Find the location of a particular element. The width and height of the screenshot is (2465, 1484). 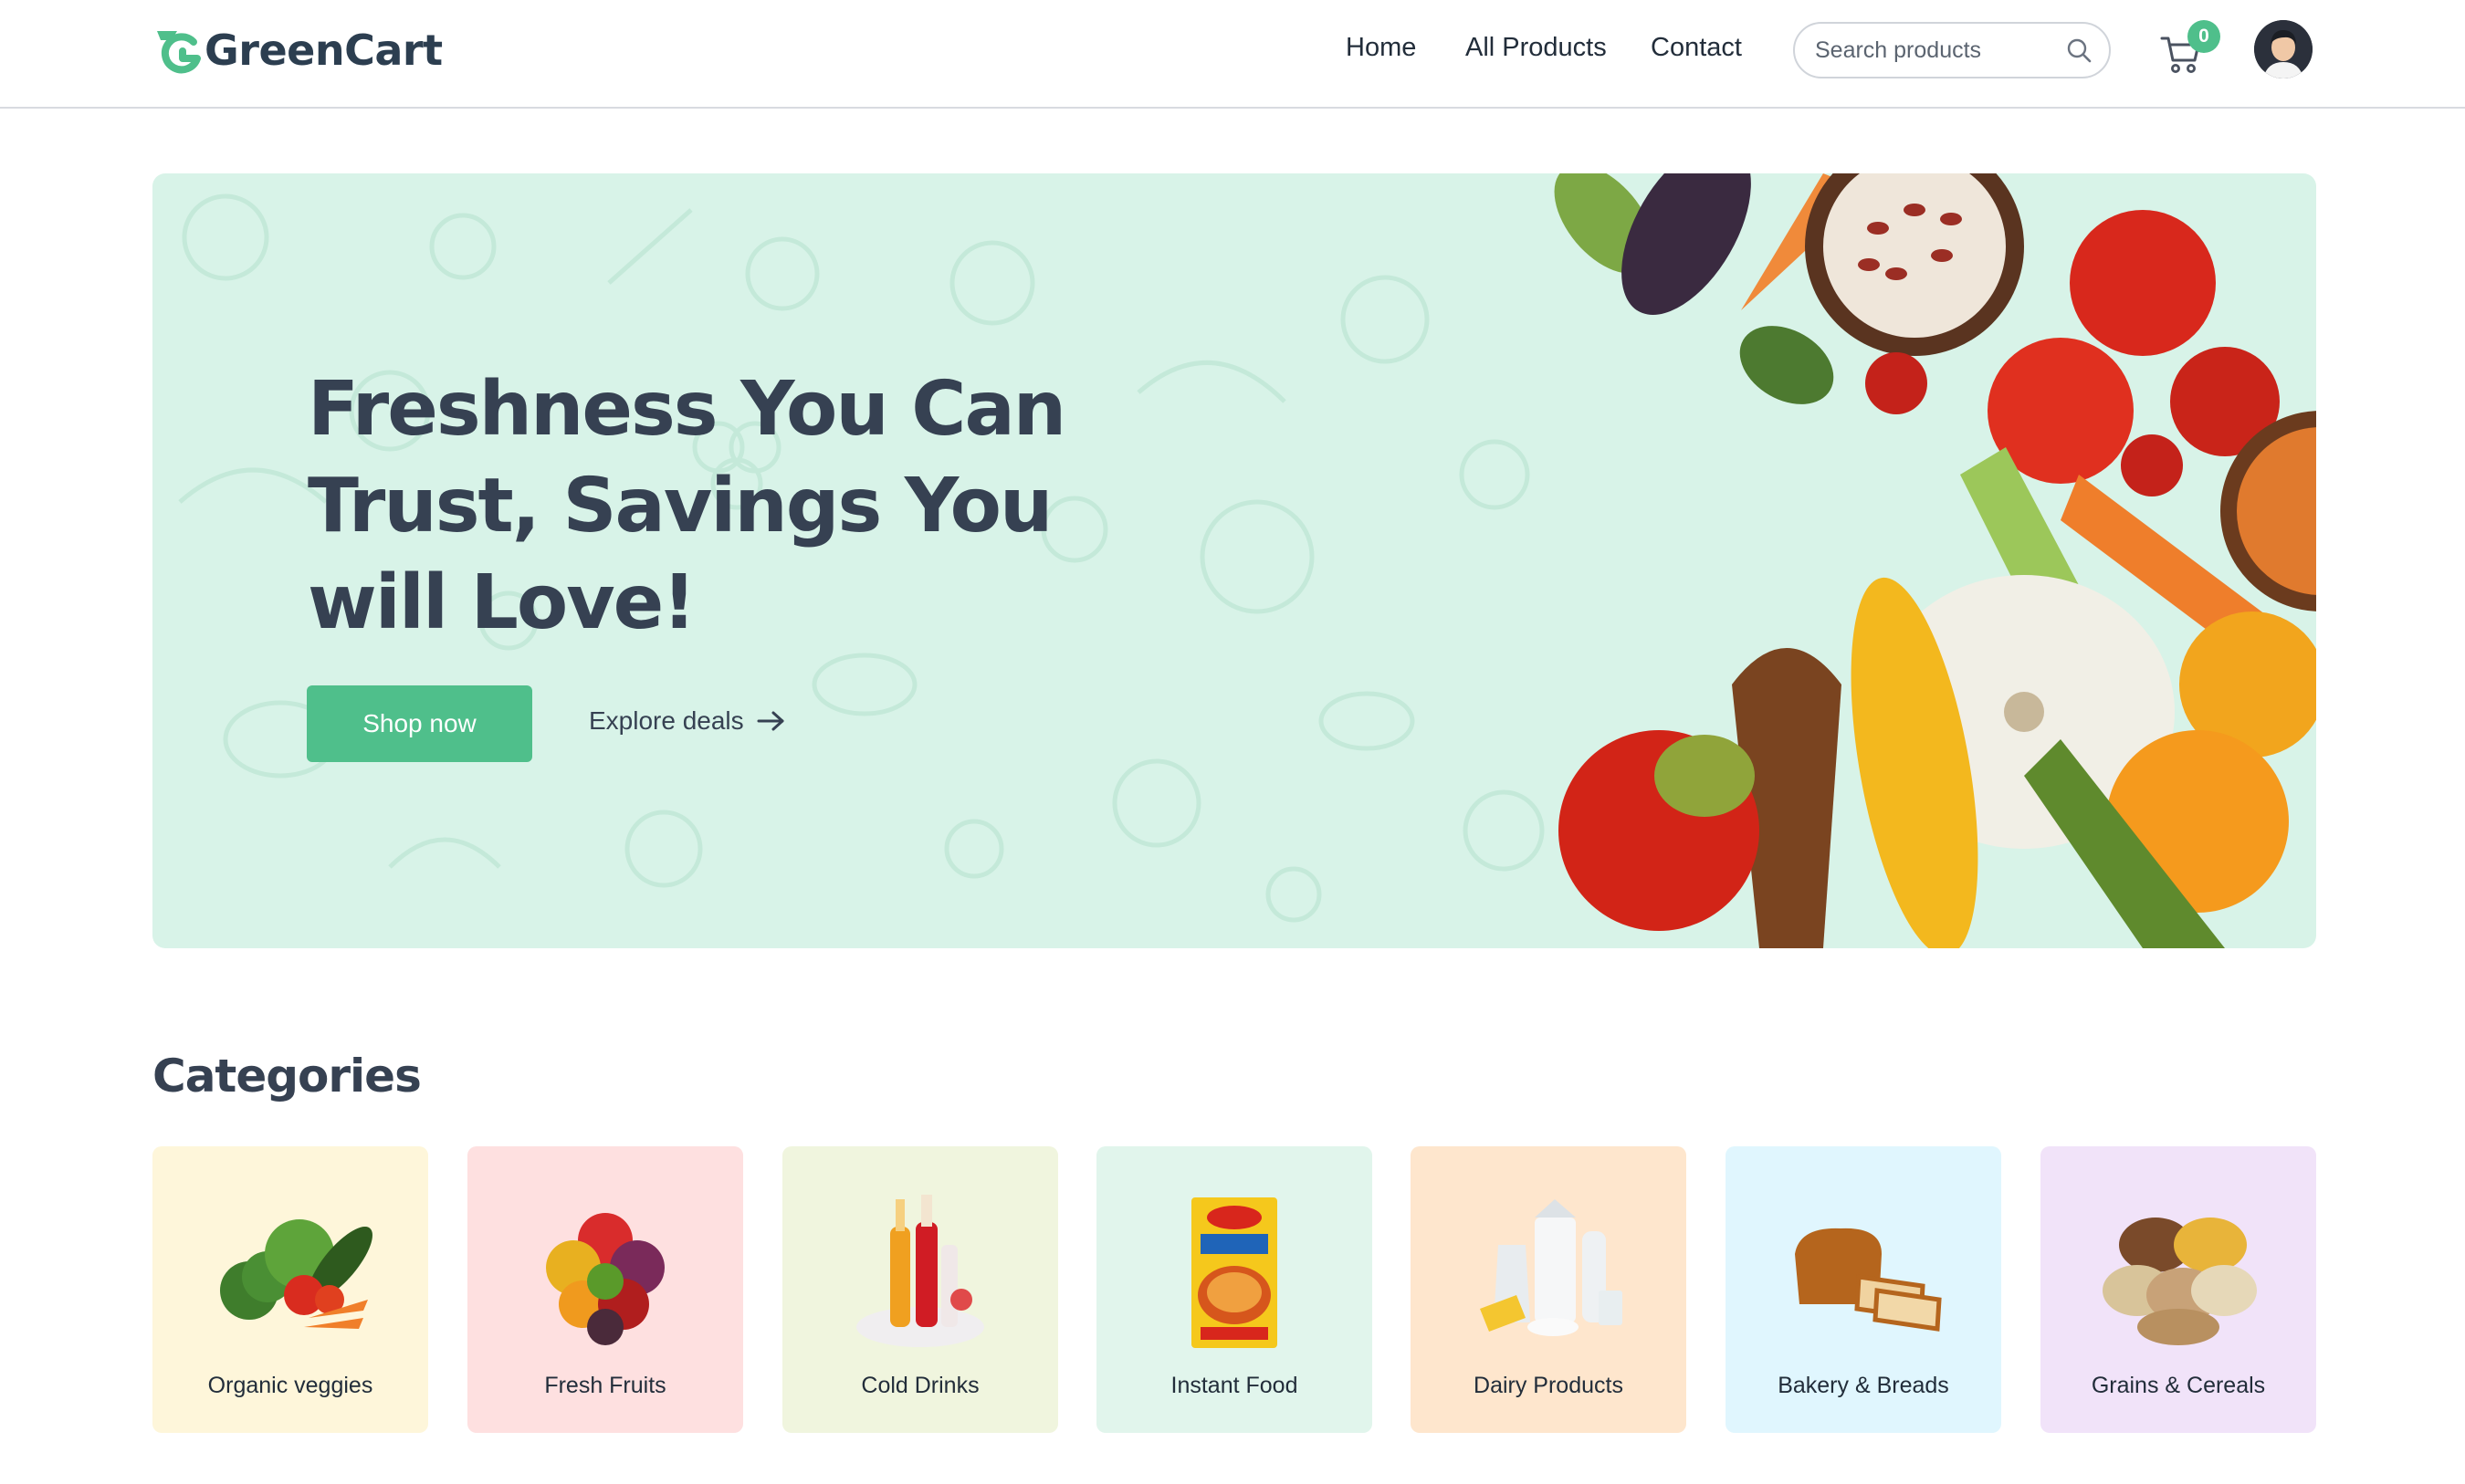

greencart-logo-icon is located at coordinates (179, 52).